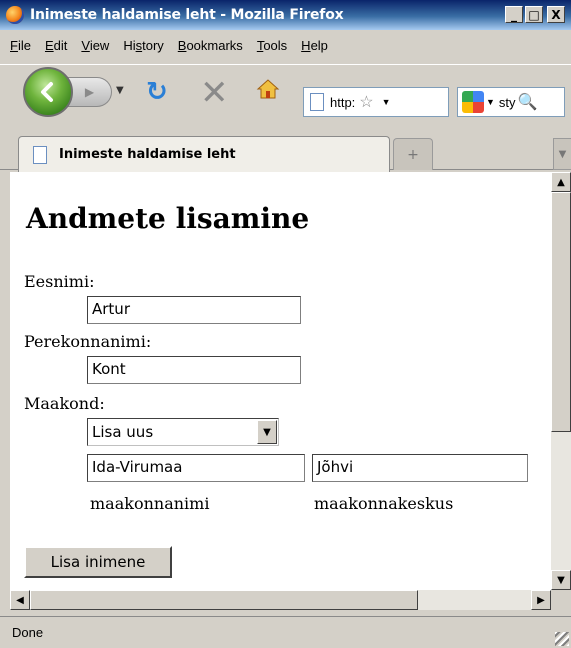  Describe the element at coordinates (98, 562) in the screenshot. I see `add-person-button: Lisa inimene` at that location.